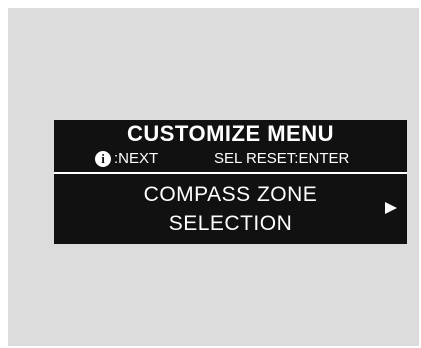 The width and height of the screenshot is (421, 348). I want to click on menu-title: CUSTOMIZE MENU, so click(230, 133).